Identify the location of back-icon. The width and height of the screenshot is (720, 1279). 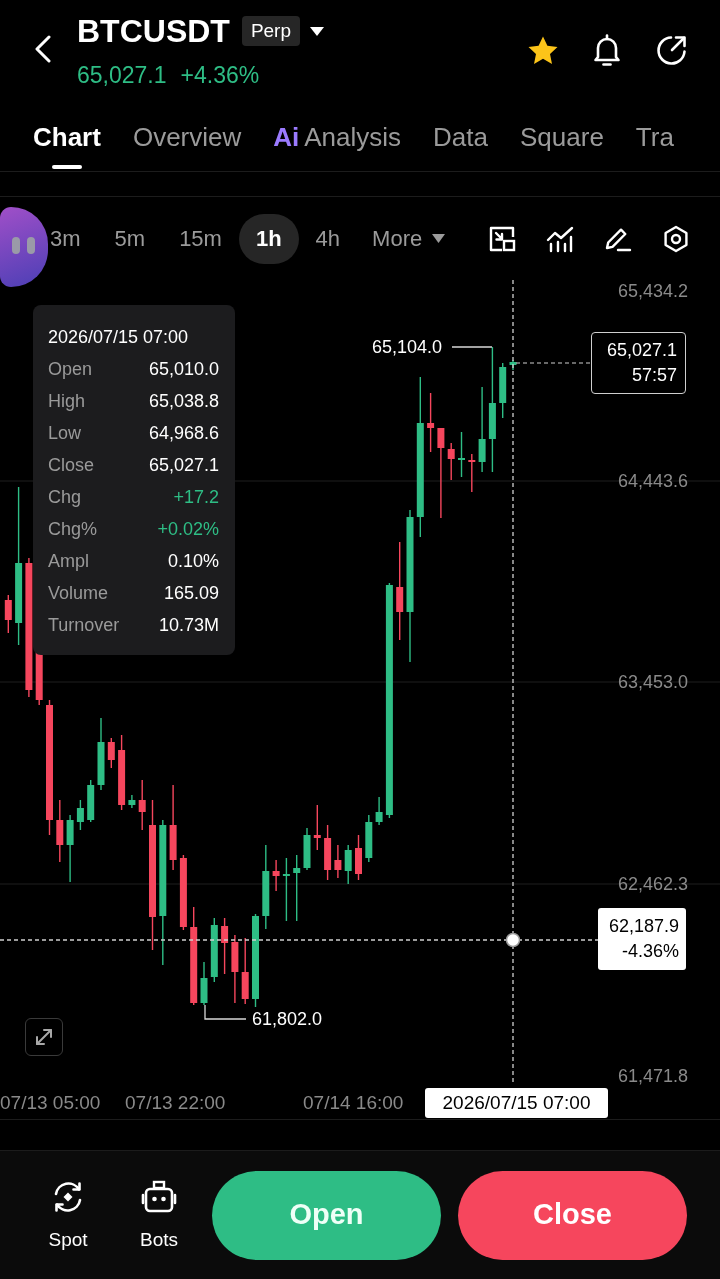
(43, 49).